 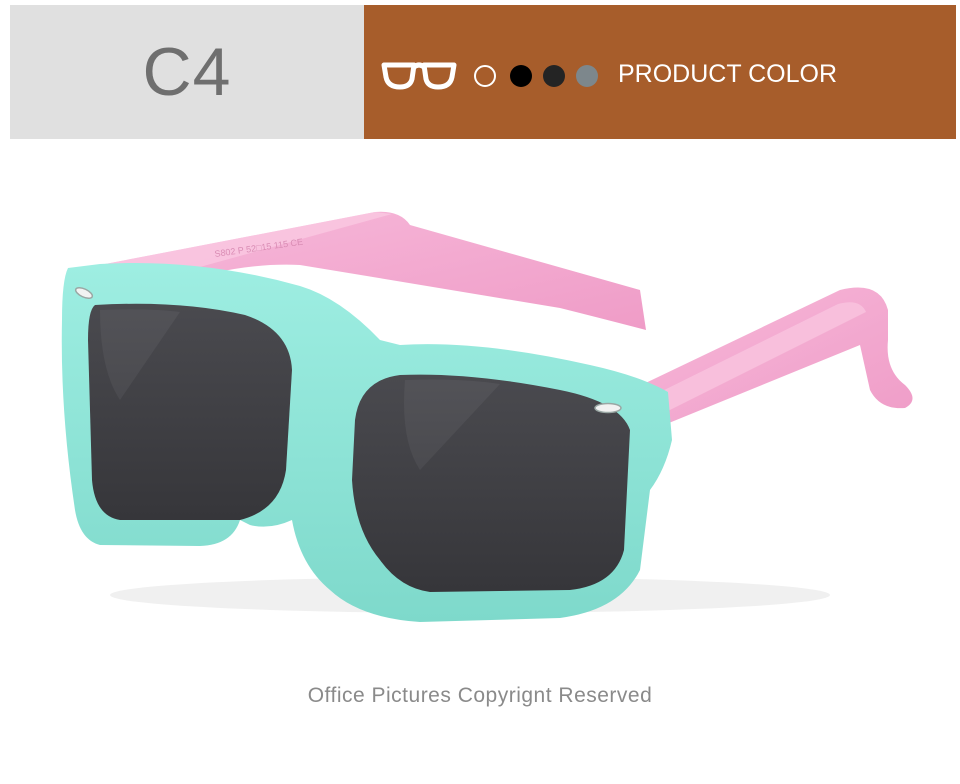 I want to click on outline-swatch, so click(x=485, y=76).